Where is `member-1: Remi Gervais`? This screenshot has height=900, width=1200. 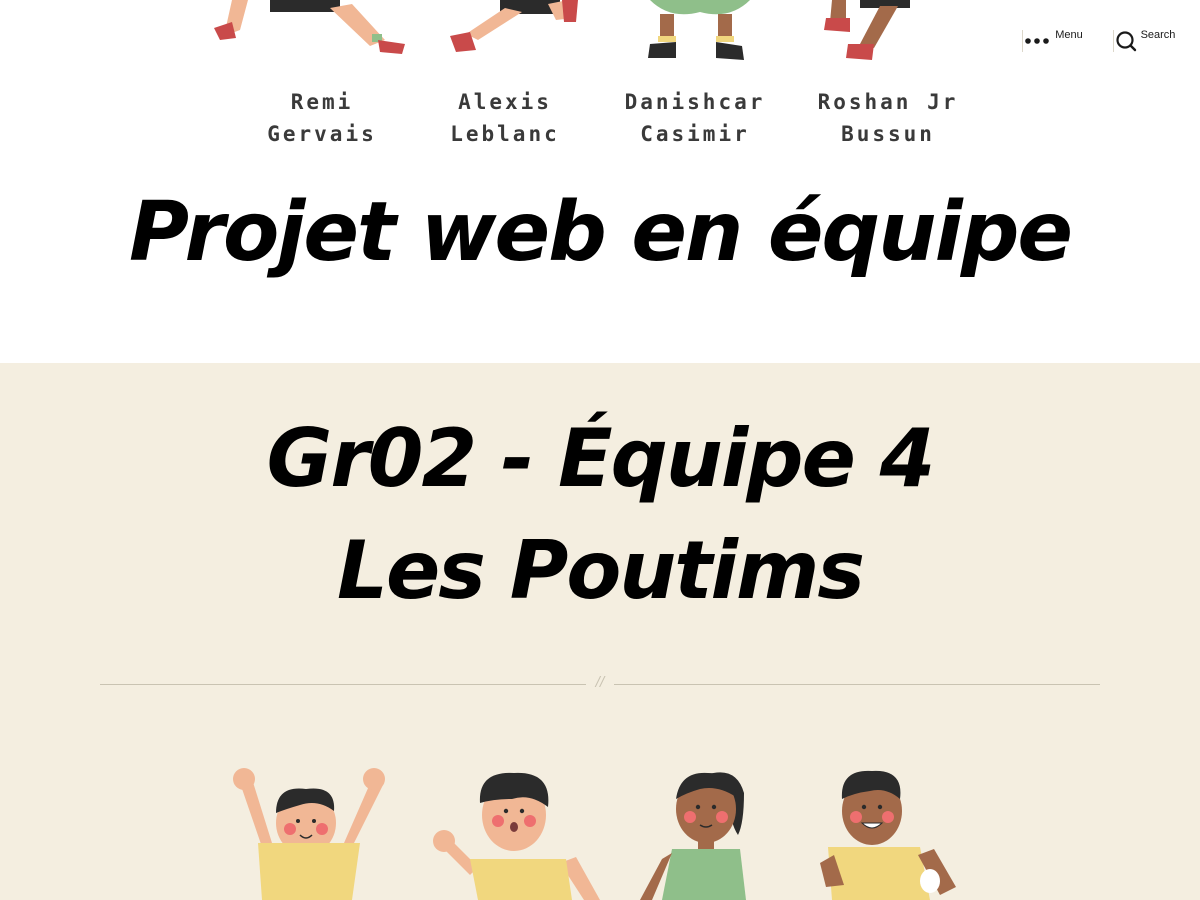 member-1: Remi Gervais is located at coordinates (322, 118).